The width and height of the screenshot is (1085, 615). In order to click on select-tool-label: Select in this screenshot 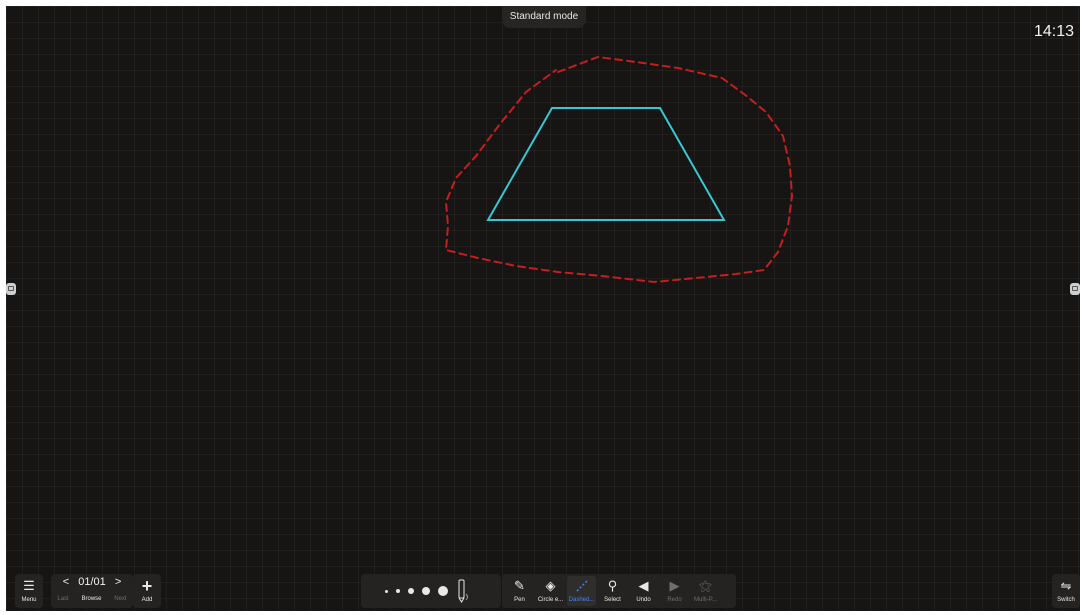, I will do `click(612, 599)`.